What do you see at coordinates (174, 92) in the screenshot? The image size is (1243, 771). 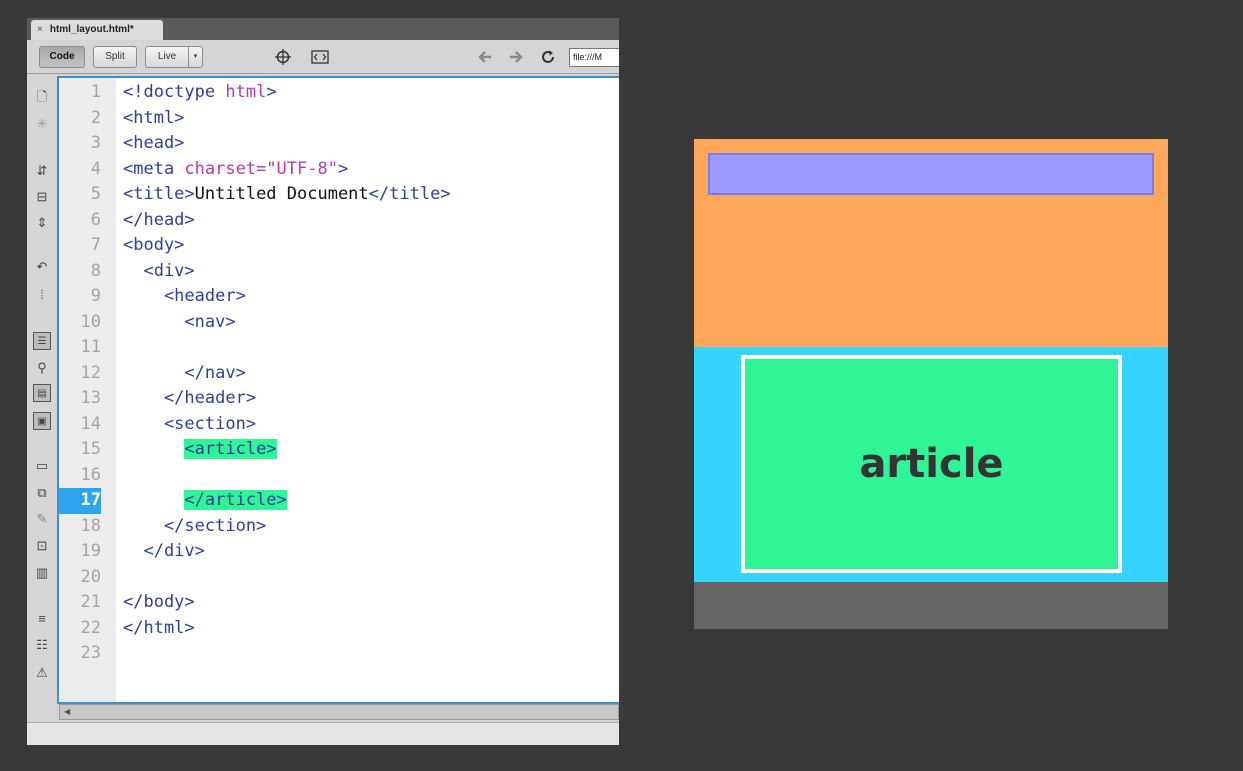 I see `code-token: <!doctype` at bounding box center [174, 92].